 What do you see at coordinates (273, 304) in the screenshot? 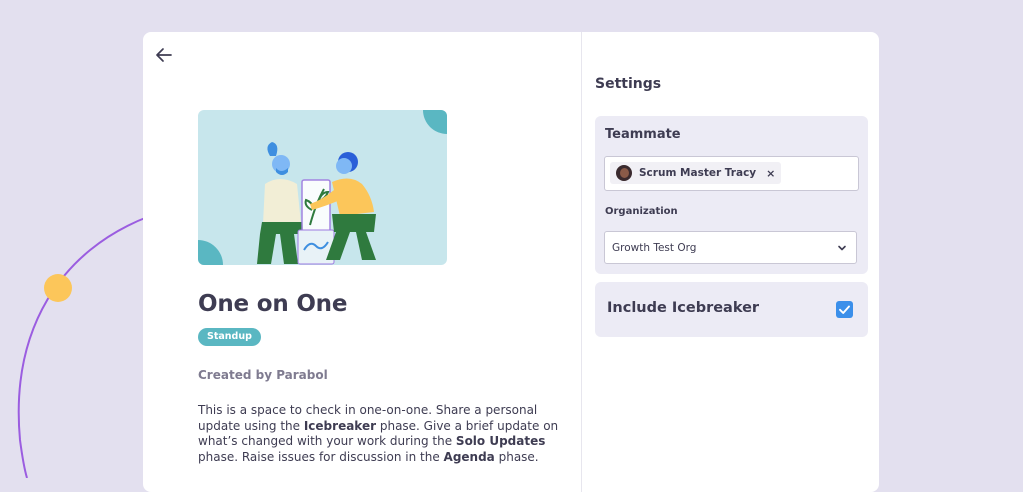
I see `template-title: One on One` at bounding box center [273, 304].